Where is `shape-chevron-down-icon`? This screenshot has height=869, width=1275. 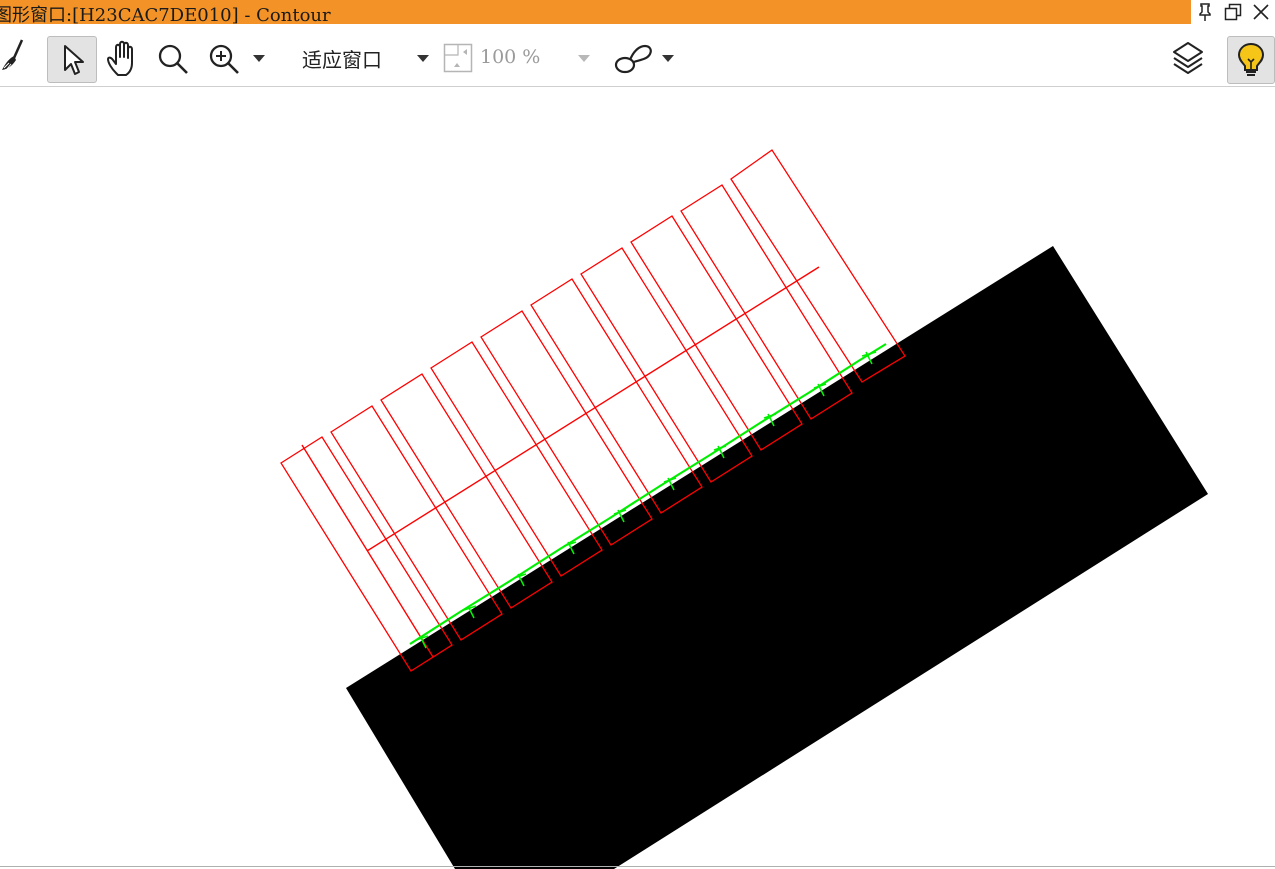 shape-chevron-down-icon is located at coordinates (668, 58).